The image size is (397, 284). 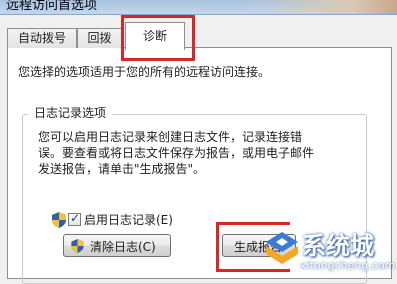 What do you see at coordinates (122, 169) in the screenshot?
I see `group-text-line: 发送报告，请单击"生成报告"。` at bounding box center [122, 169].